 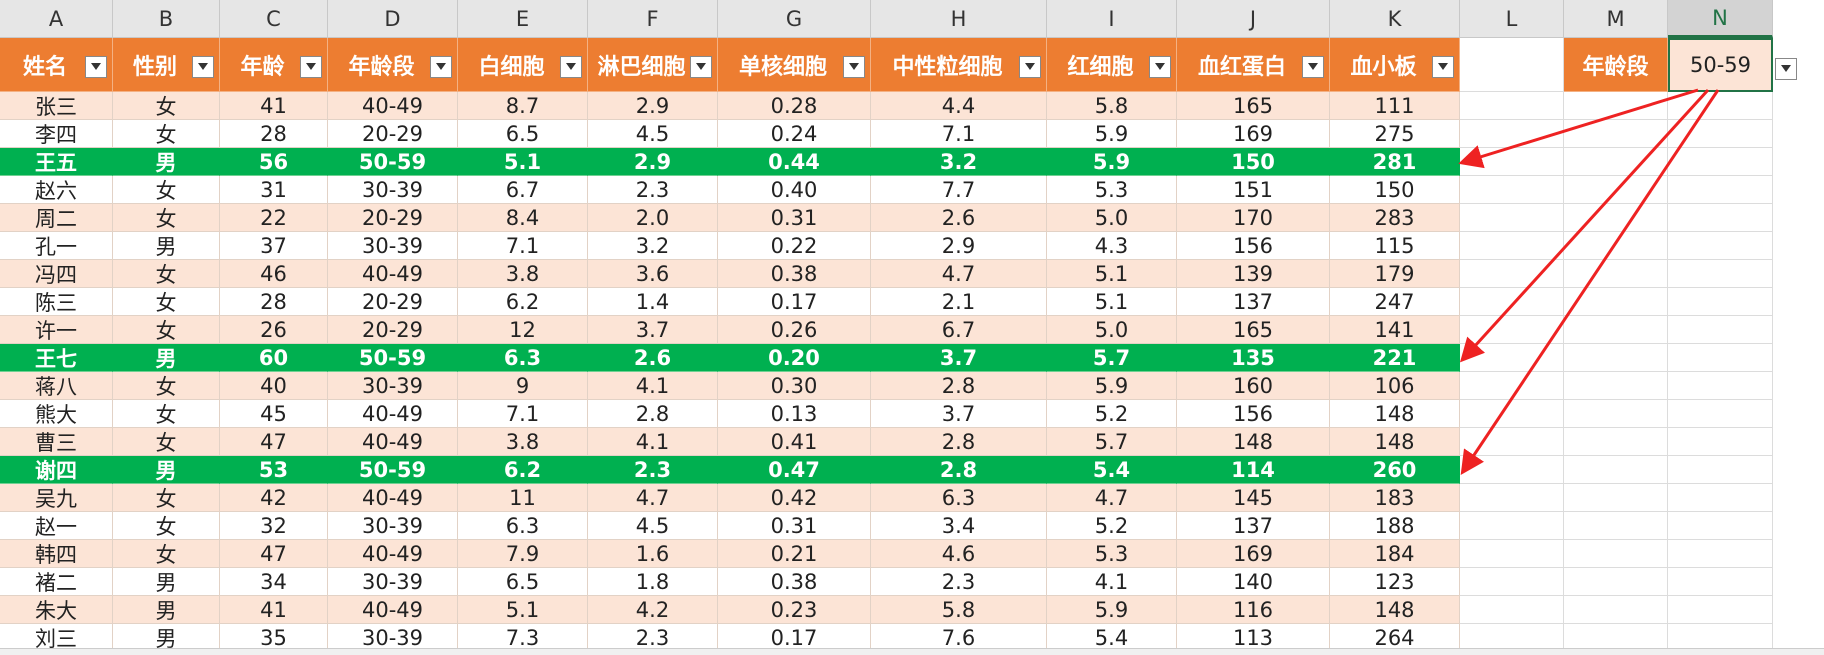 I want to click on table-cell: 47, so click(x=274, y=442).